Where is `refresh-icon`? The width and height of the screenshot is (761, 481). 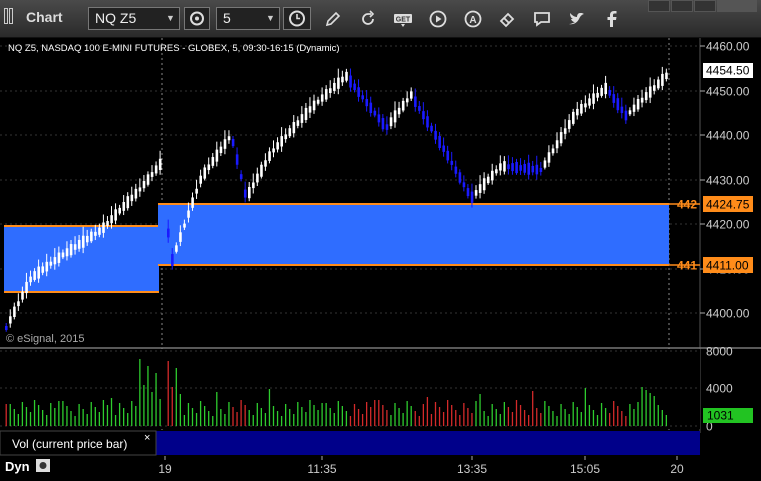
refresh-icon is located at coordinates (368, 19).